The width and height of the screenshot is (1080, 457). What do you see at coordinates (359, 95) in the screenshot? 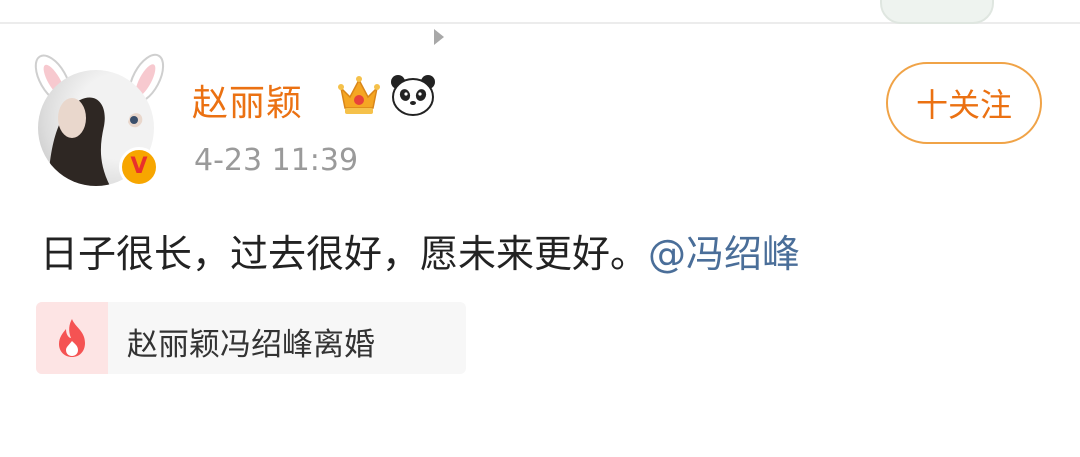
I see `crown-icon` at bounding box center [359, 95].